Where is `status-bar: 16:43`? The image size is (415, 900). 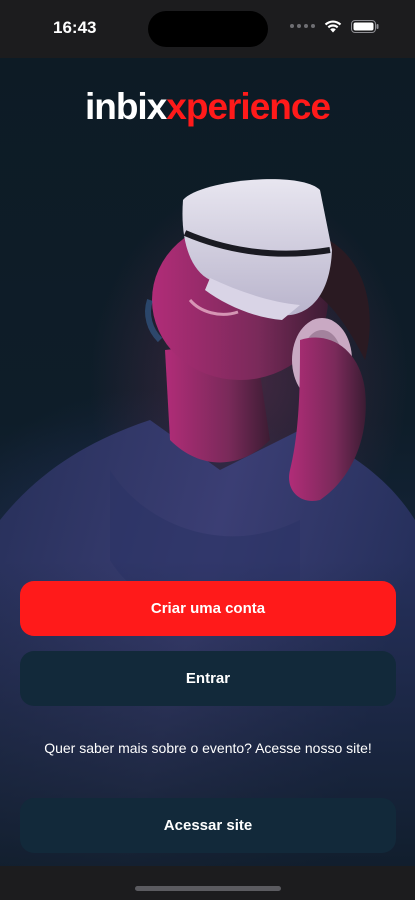
status-bar: 16:43 is located at coordinates (207, 29).